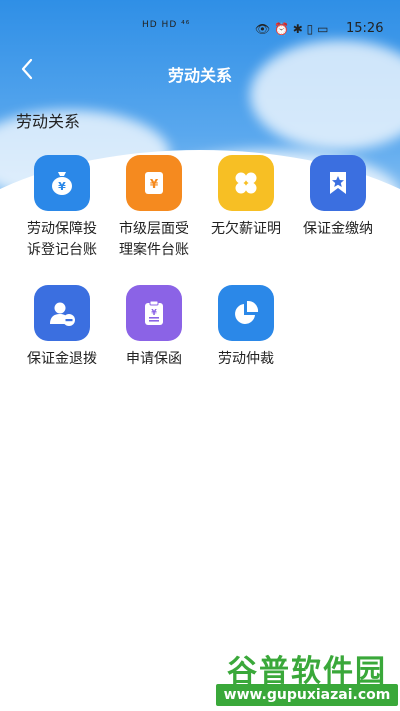  I want to click on grid-item-apply-guarantee: ¥ 申请保函, so click(154, 327).